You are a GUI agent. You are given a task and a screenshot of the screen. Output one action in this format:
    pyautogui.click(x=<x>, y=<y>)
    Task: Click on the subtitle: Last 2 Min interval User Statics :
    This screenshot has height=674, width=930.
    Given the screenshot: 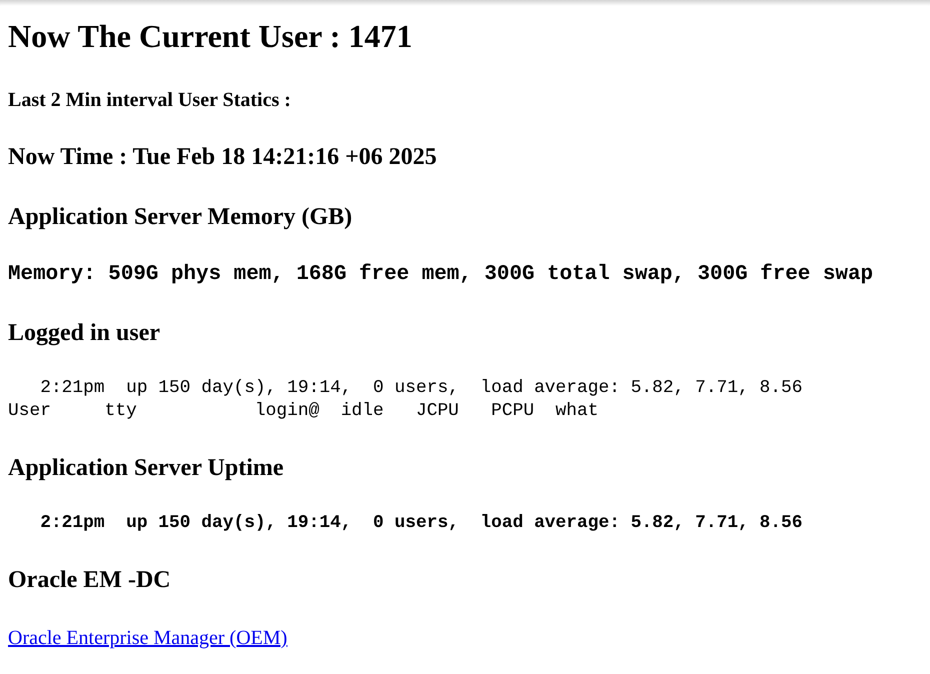 What is the action you would take?
    pyautogui.click(x=149, y=100)
    